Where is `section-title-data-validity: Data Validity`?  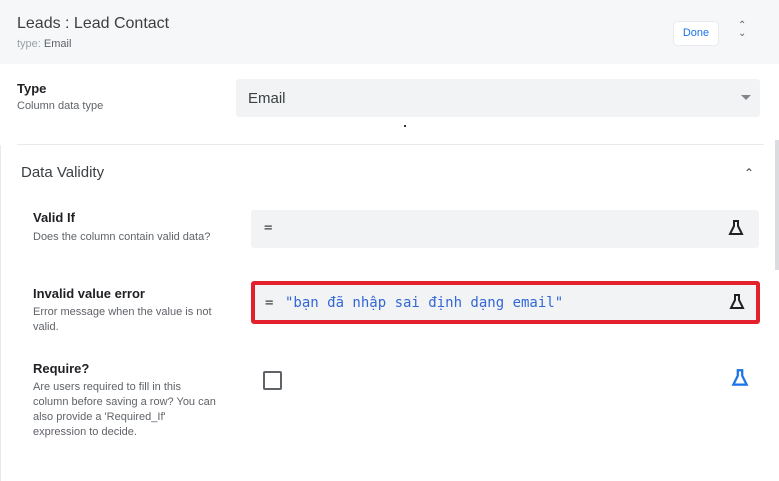
section-title-data-validity: Data Validity is located at coordinates (62, 172).